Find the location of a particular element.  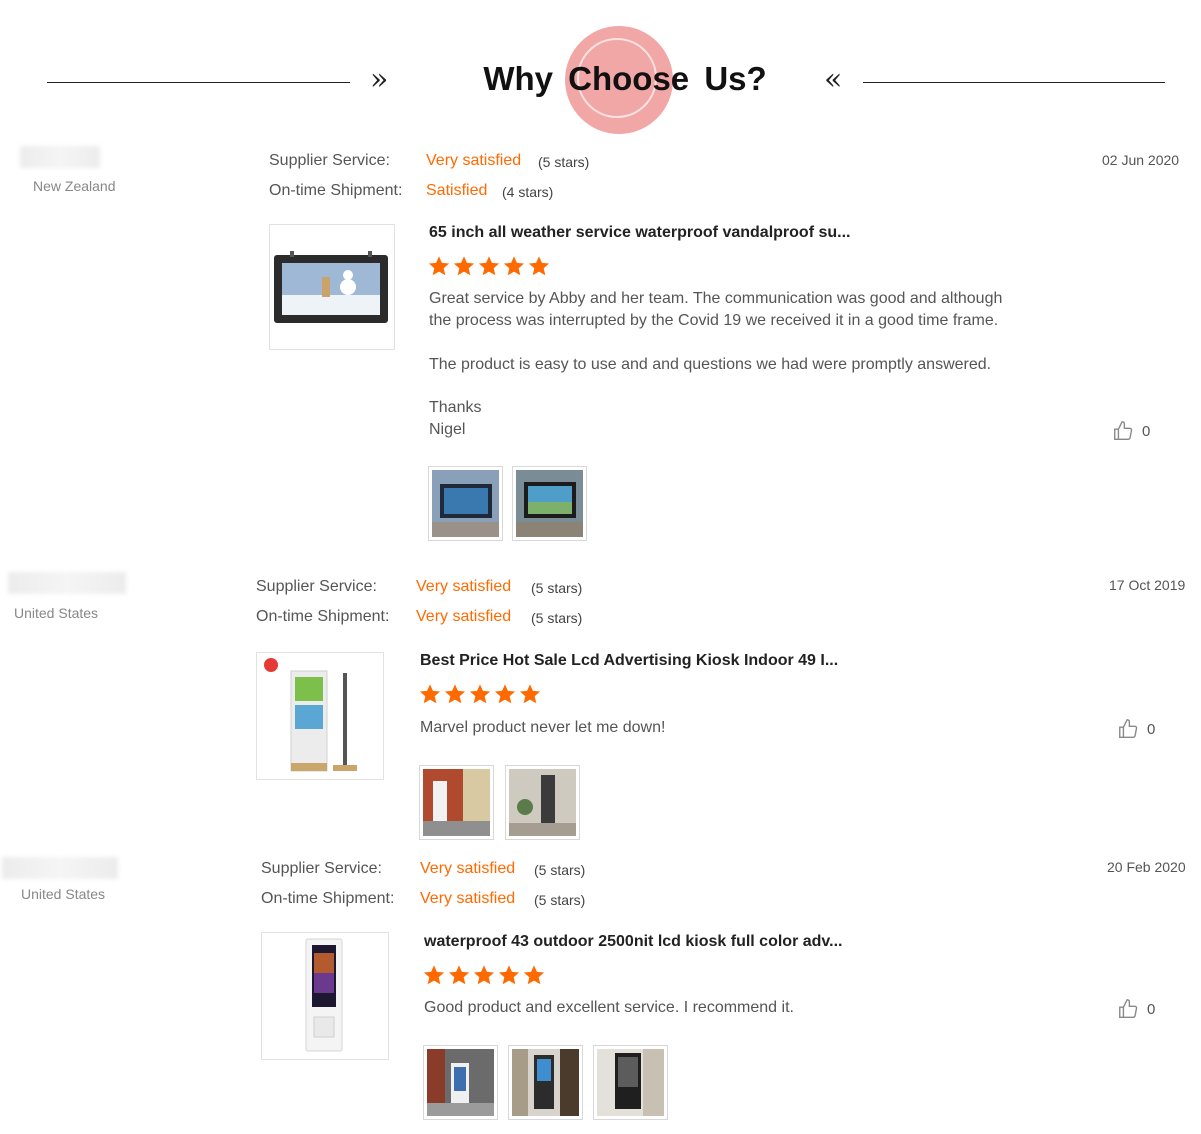

review-text-line: Thanks is located at coordinates (455, 407).